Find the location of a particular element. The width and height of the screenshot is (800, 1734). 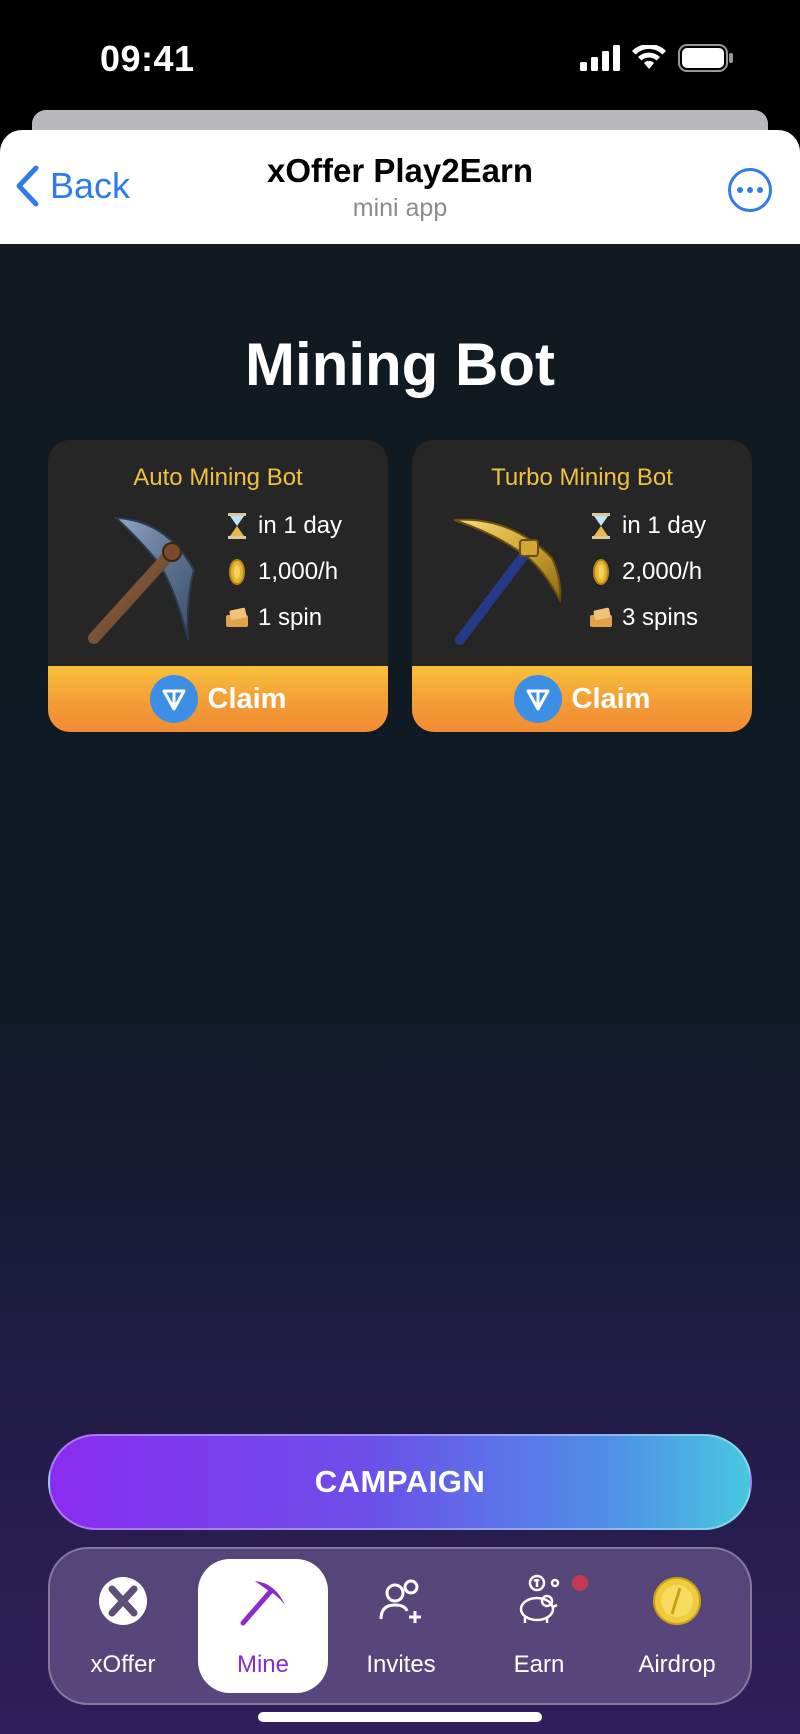

card-title: Turbo Mining Bot is located at coordinates (582, 477).